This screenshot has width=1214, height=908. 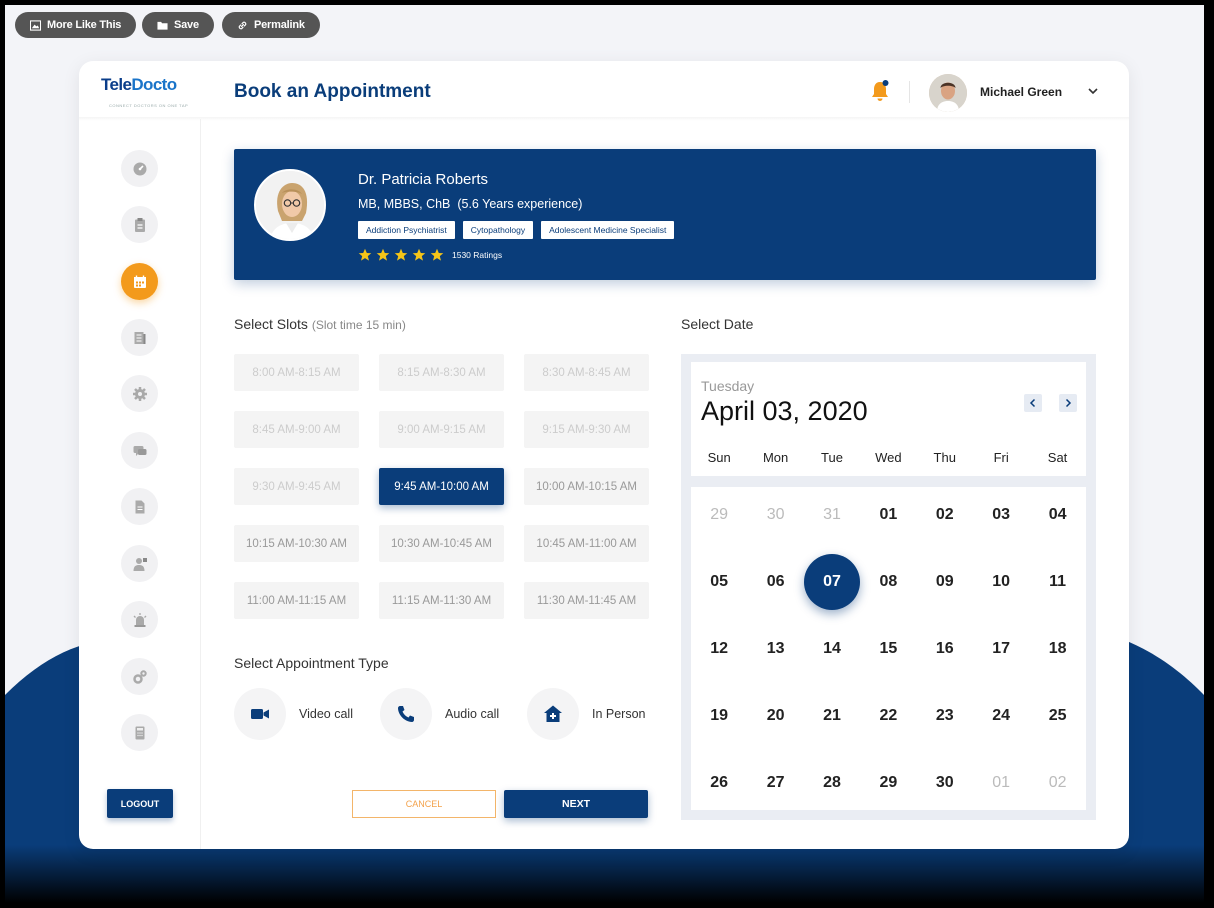 I want to click on next-button: NEXT, so click(x=576, y=804).